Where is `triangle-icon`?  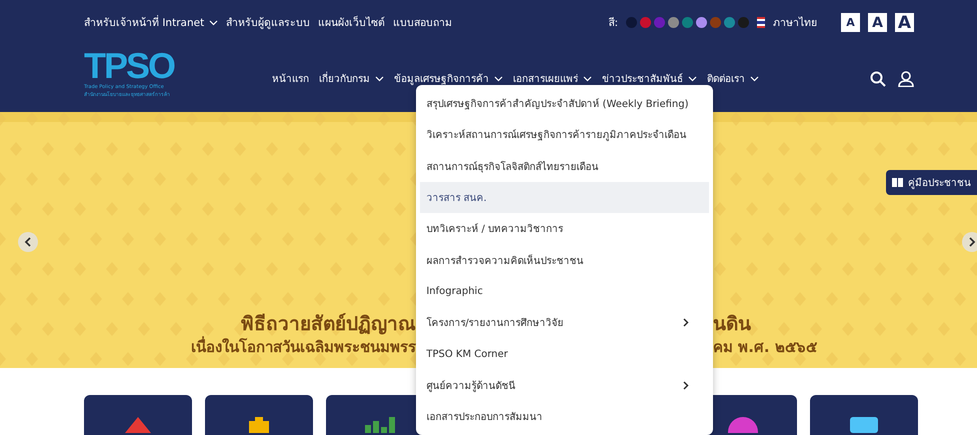 triangle-icon is located at coordinates (138, 425).